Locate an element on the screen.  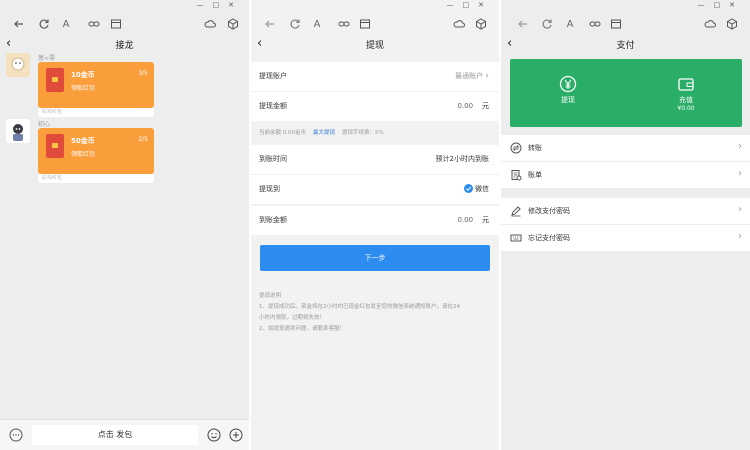
notes-line: 2、如提现遇到问题，请联系客服！ is located at coordinates (302, 329).